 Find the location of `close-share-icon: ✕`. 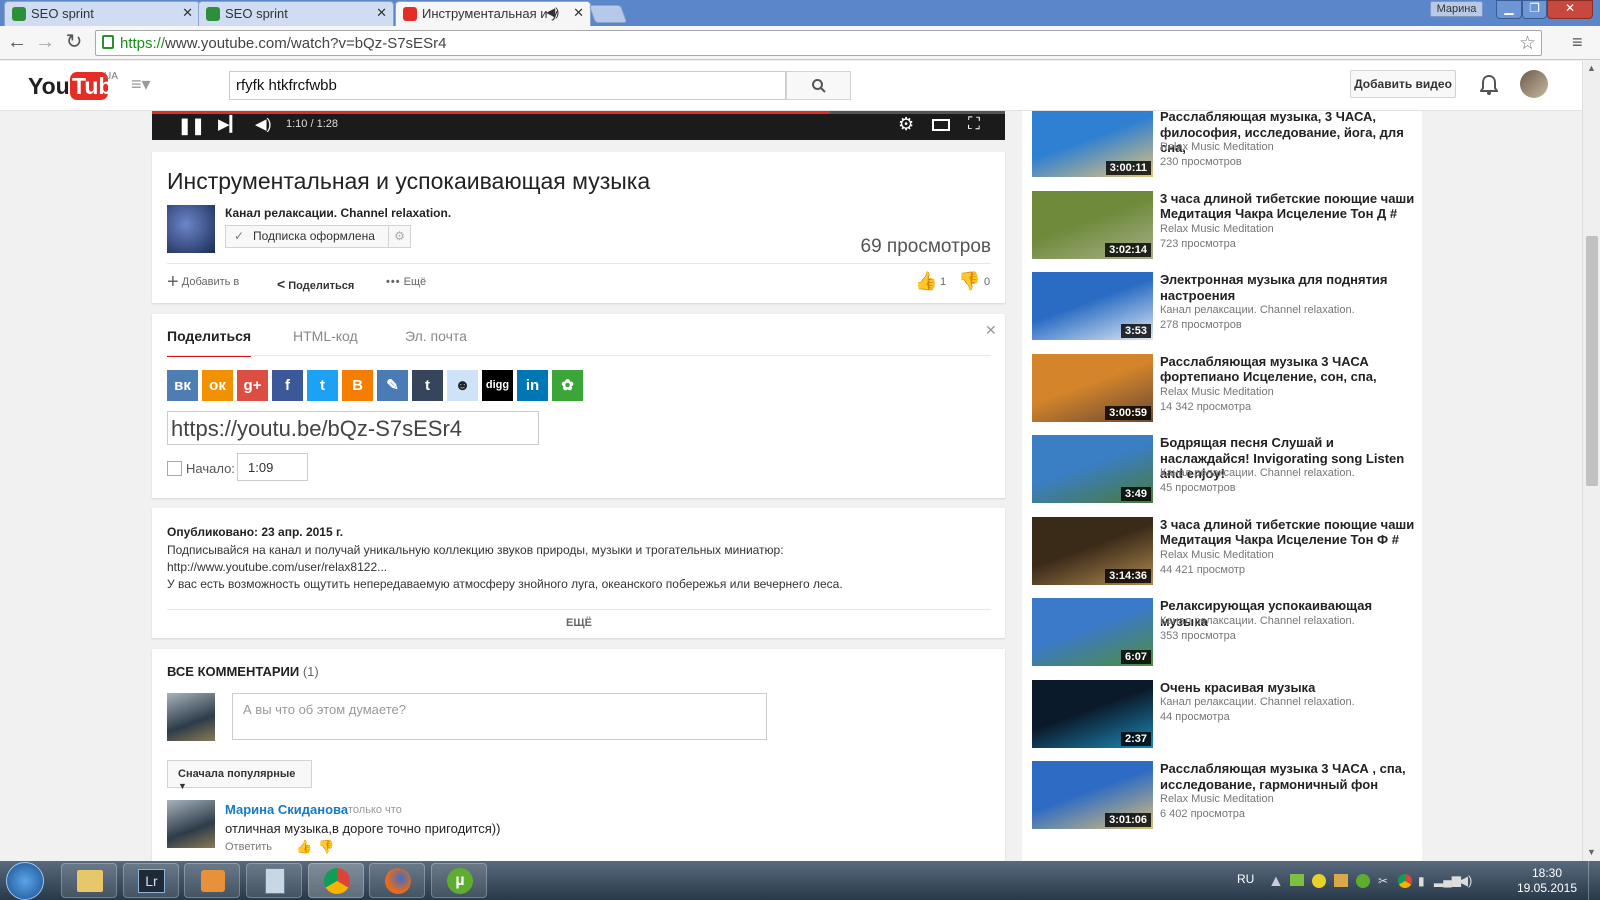

close-share-icon: ✕ is located at coordinates (991, 330).